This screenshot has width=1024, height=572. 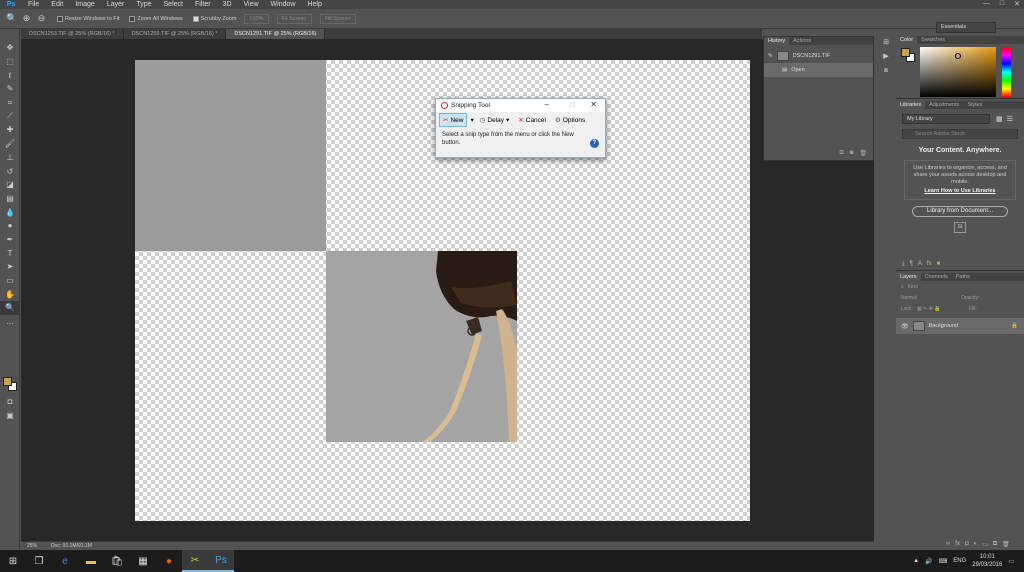 I want to click on store-icon: 🛍, so click(x=117, y=561).